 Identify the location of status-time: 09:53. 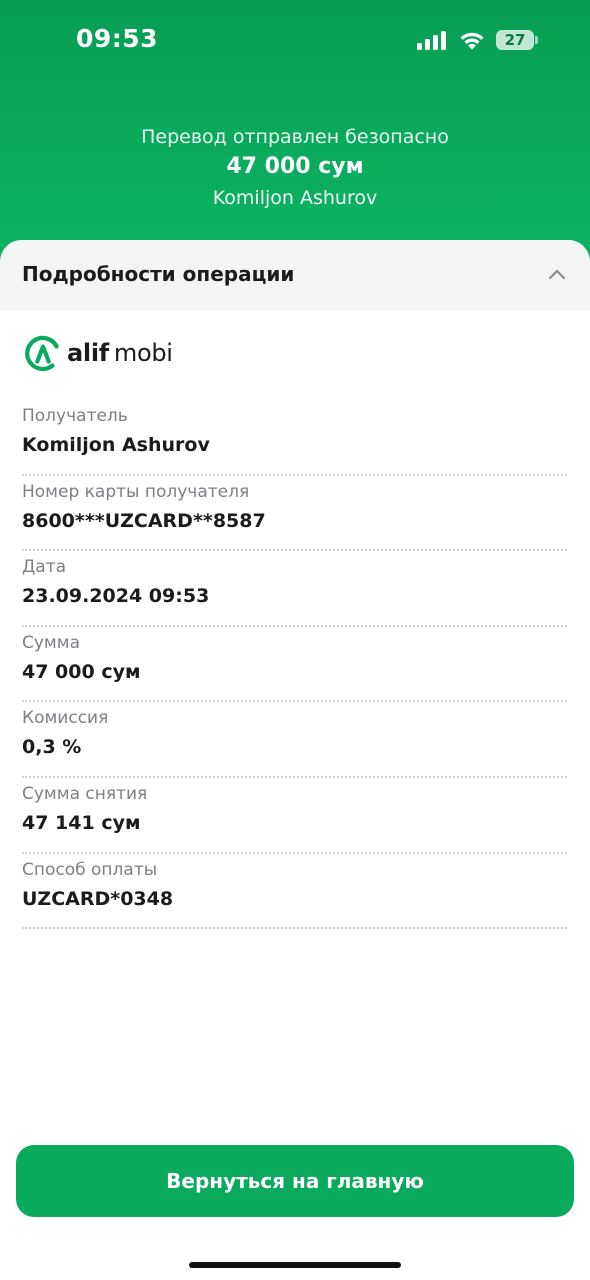
(117, 38).